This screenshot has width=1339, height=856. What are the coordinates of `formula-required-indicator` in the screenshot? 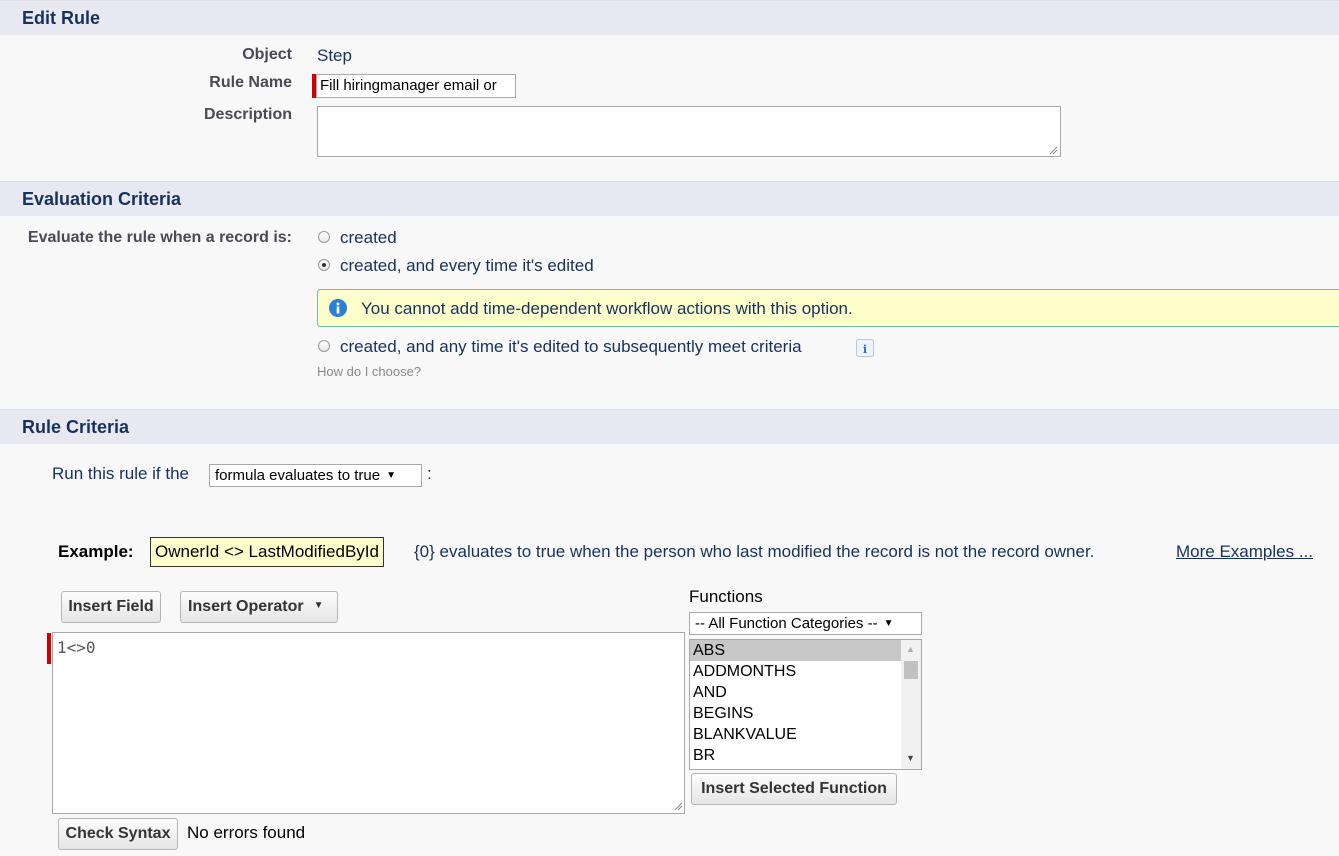 It's located at (49, 648).